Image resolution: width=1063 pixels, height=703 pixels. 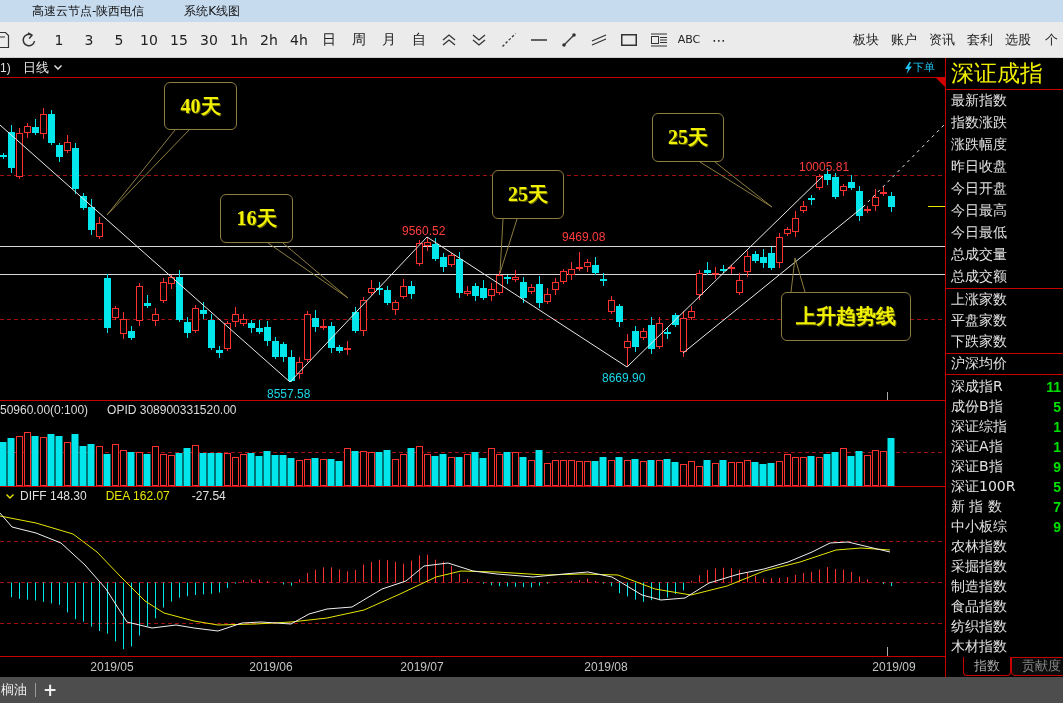 I want to click on double-chevron-down-icon, so click(x=479, y=39).